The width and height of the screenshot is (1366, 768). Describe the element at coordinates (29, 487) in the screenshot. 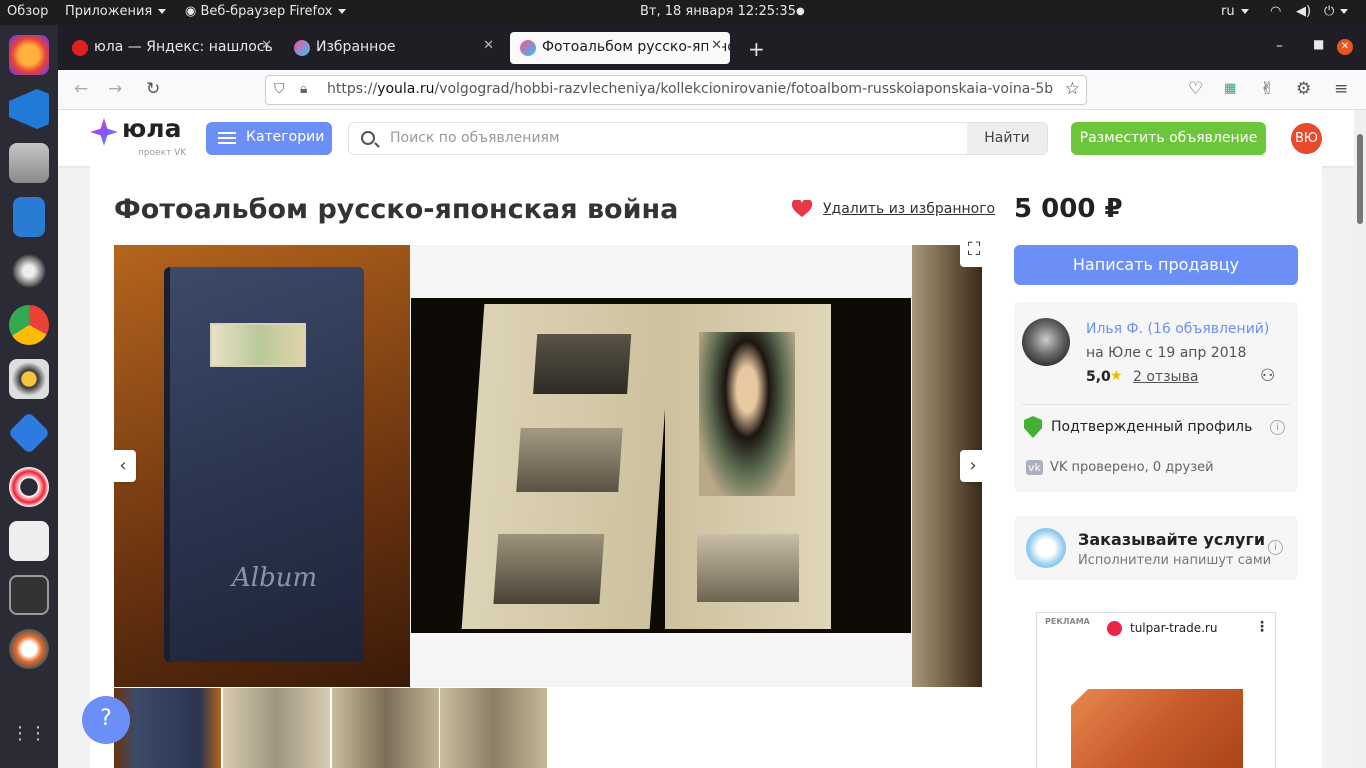

I see `help-icon` at that location.